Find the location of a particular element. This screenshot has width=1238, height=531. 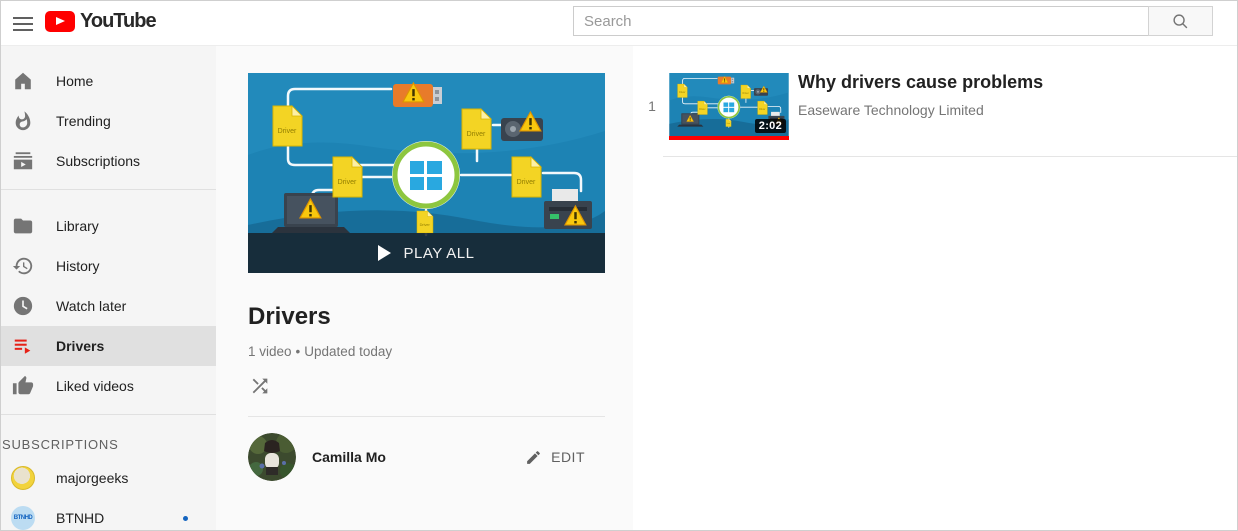

watch-progress-bar is located at coordinates (729, 138).